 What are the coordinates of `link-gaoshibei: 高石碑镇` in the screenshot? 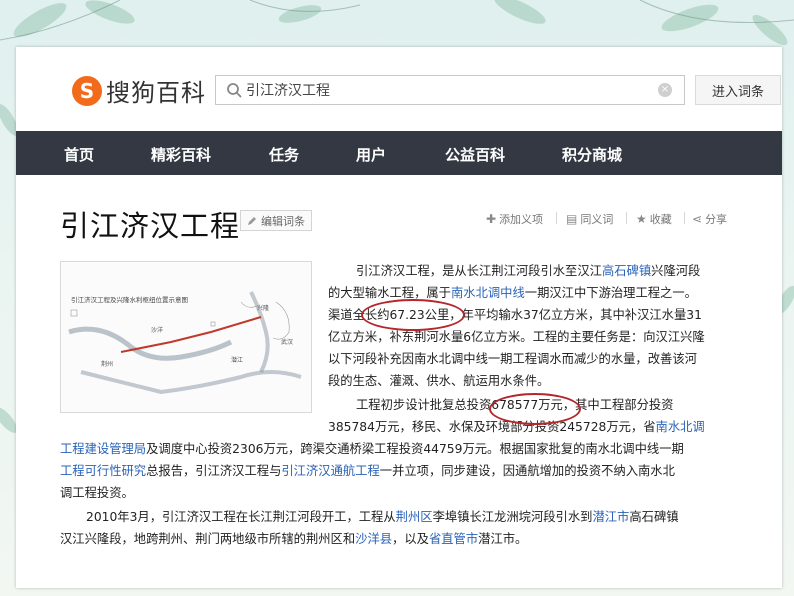 It's located at (626, 271).